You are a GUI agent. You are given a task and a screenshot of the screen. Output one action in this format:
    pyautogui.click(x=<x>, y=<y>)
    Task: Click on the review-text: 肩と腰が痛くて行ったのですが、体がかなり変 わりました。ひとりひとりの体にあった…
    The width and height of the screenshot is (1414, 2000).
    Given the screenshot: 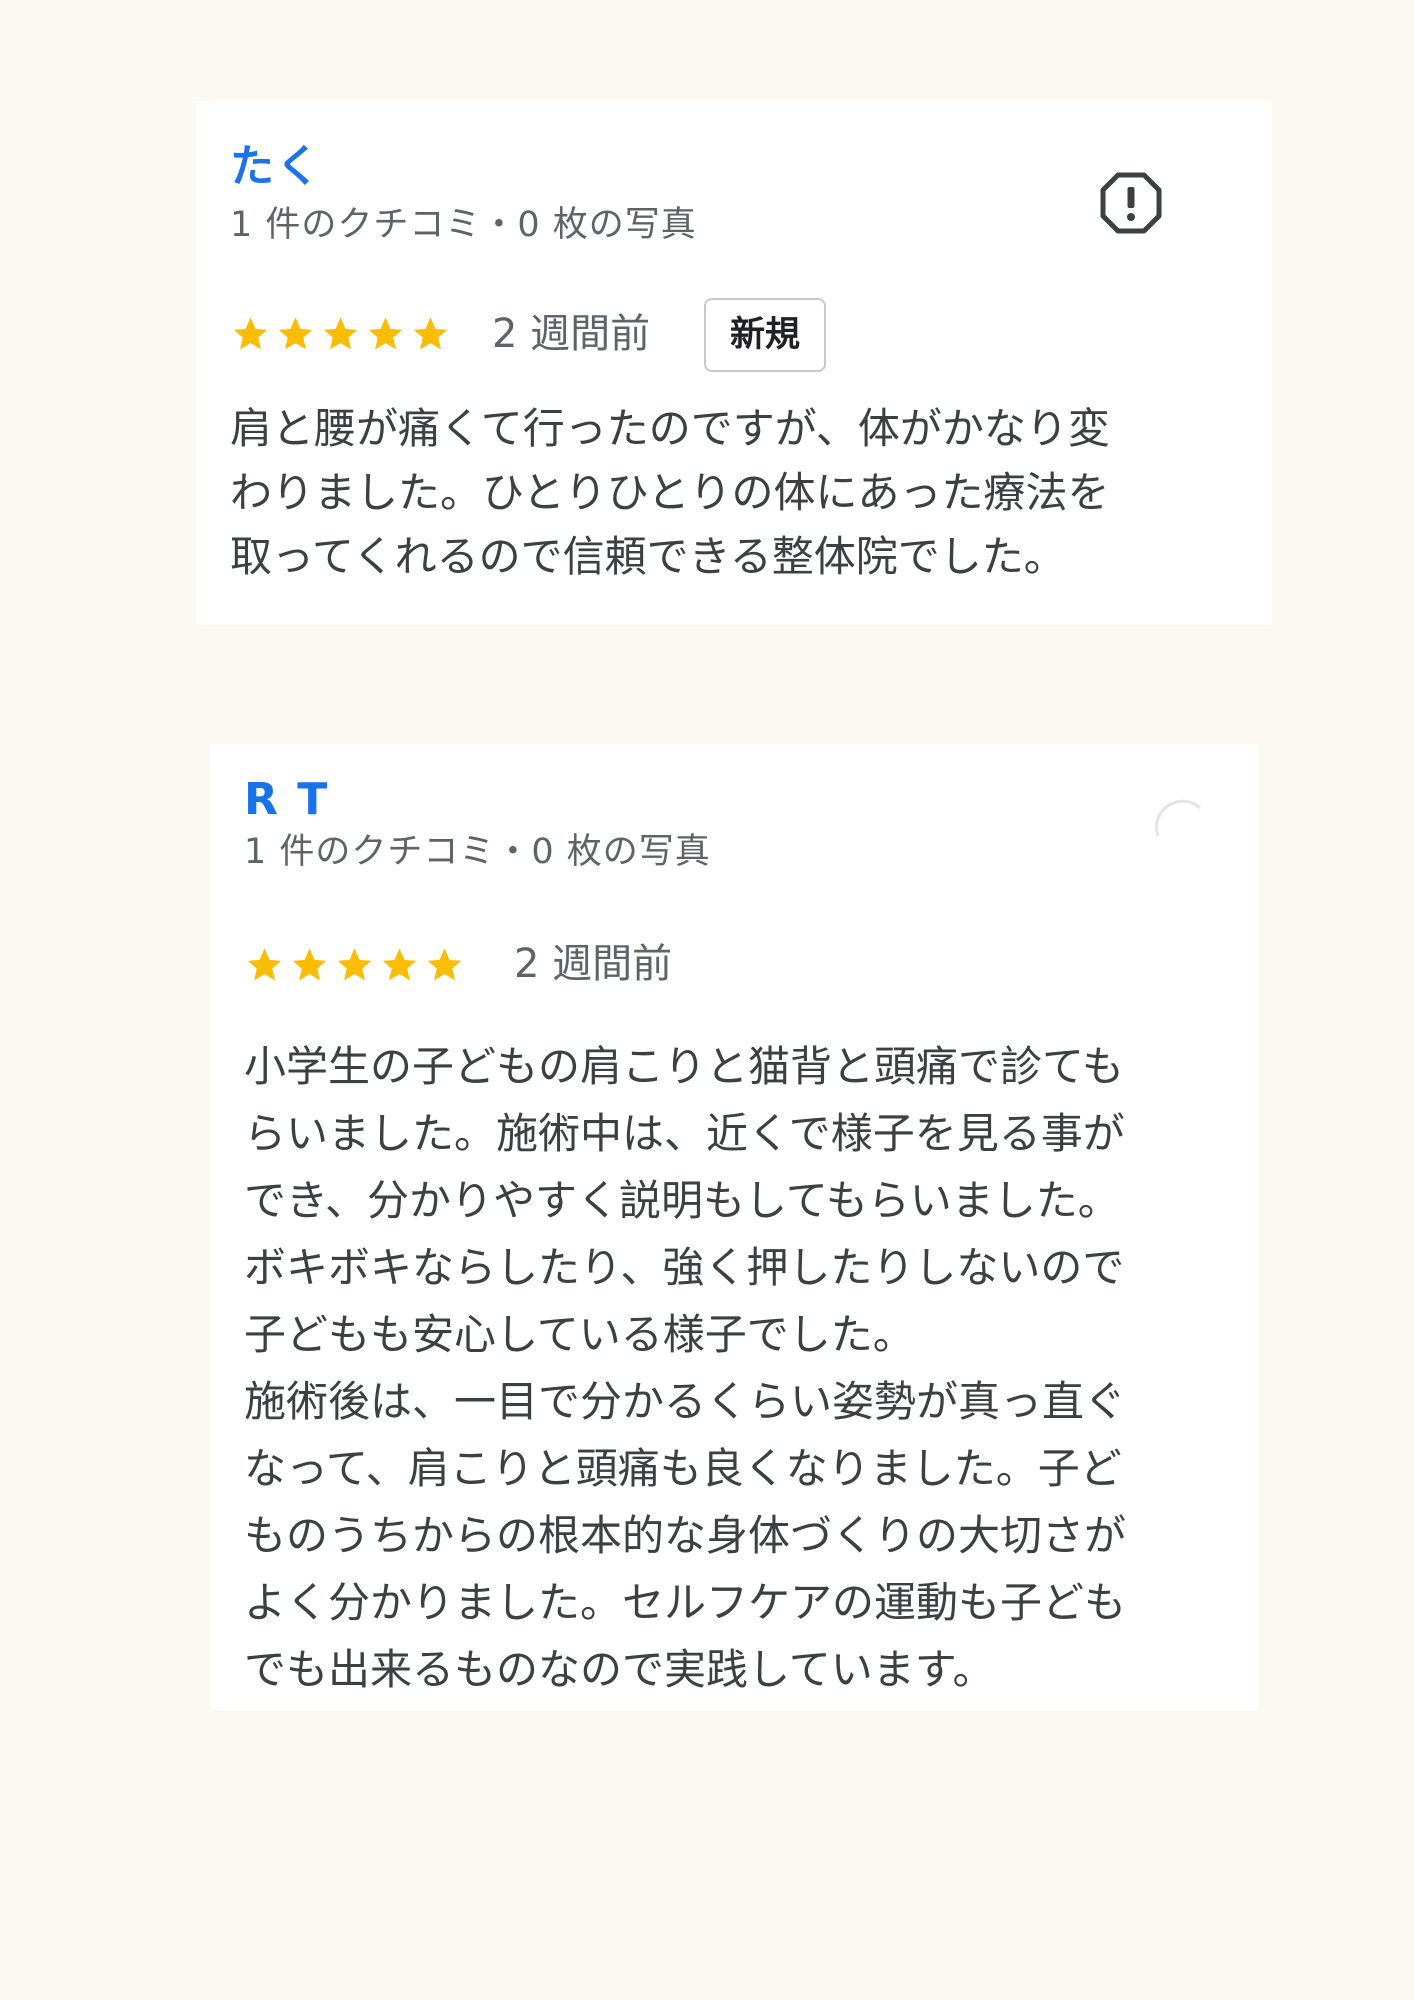 What is the action you would take?
    pyautogui.click(x=670, y=493)
    